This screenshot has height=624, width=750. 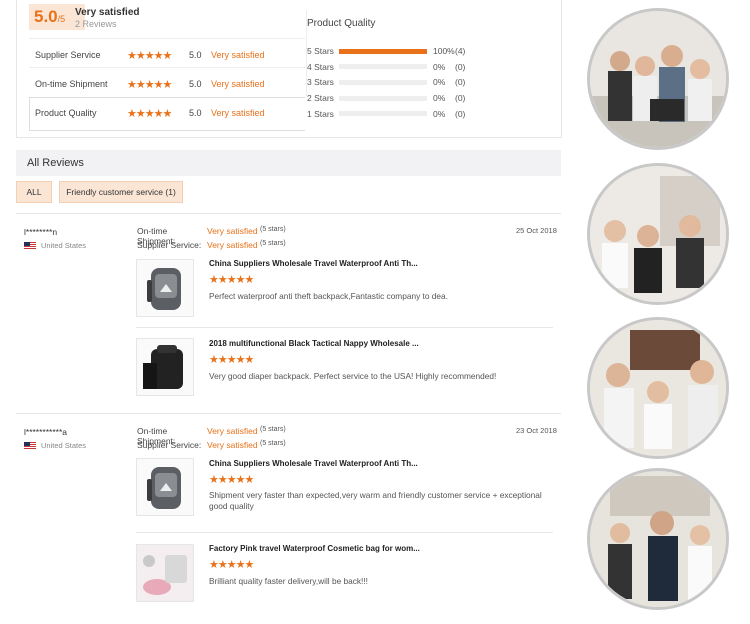 What do you see at coordinates (66, 113) in the screenshot?
I see `category-name: Product Quality` at bounding box center [66, 113].